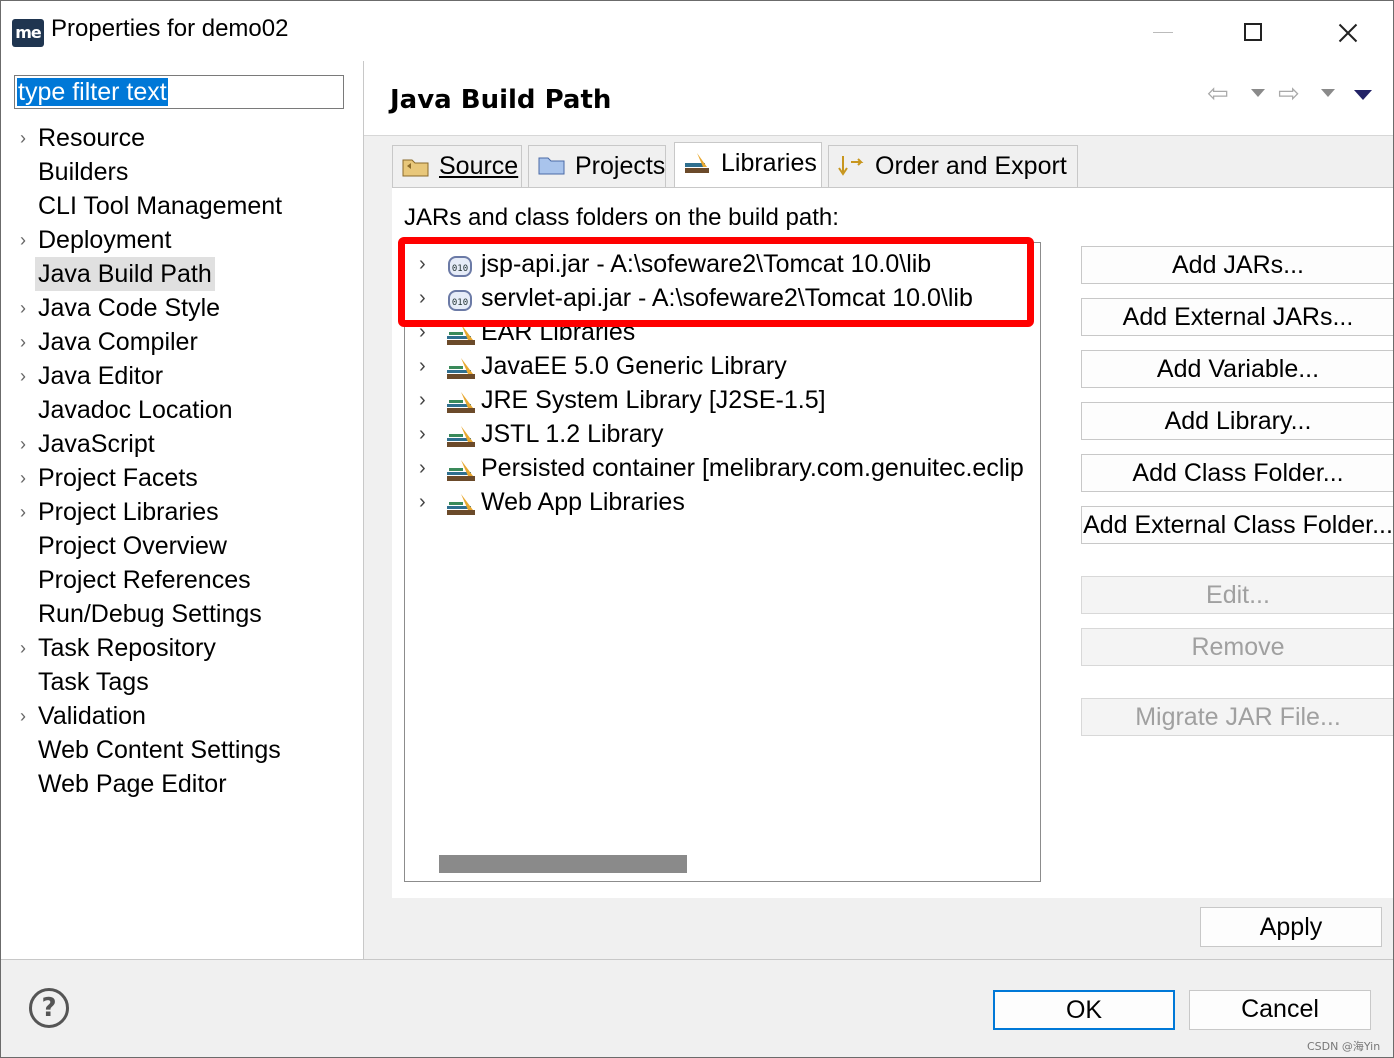  What do you see at coordinates (1289, 94) in the screenshot?
I see `forward-arrow-icon: ⇨` at bounding box center [1289, 94].